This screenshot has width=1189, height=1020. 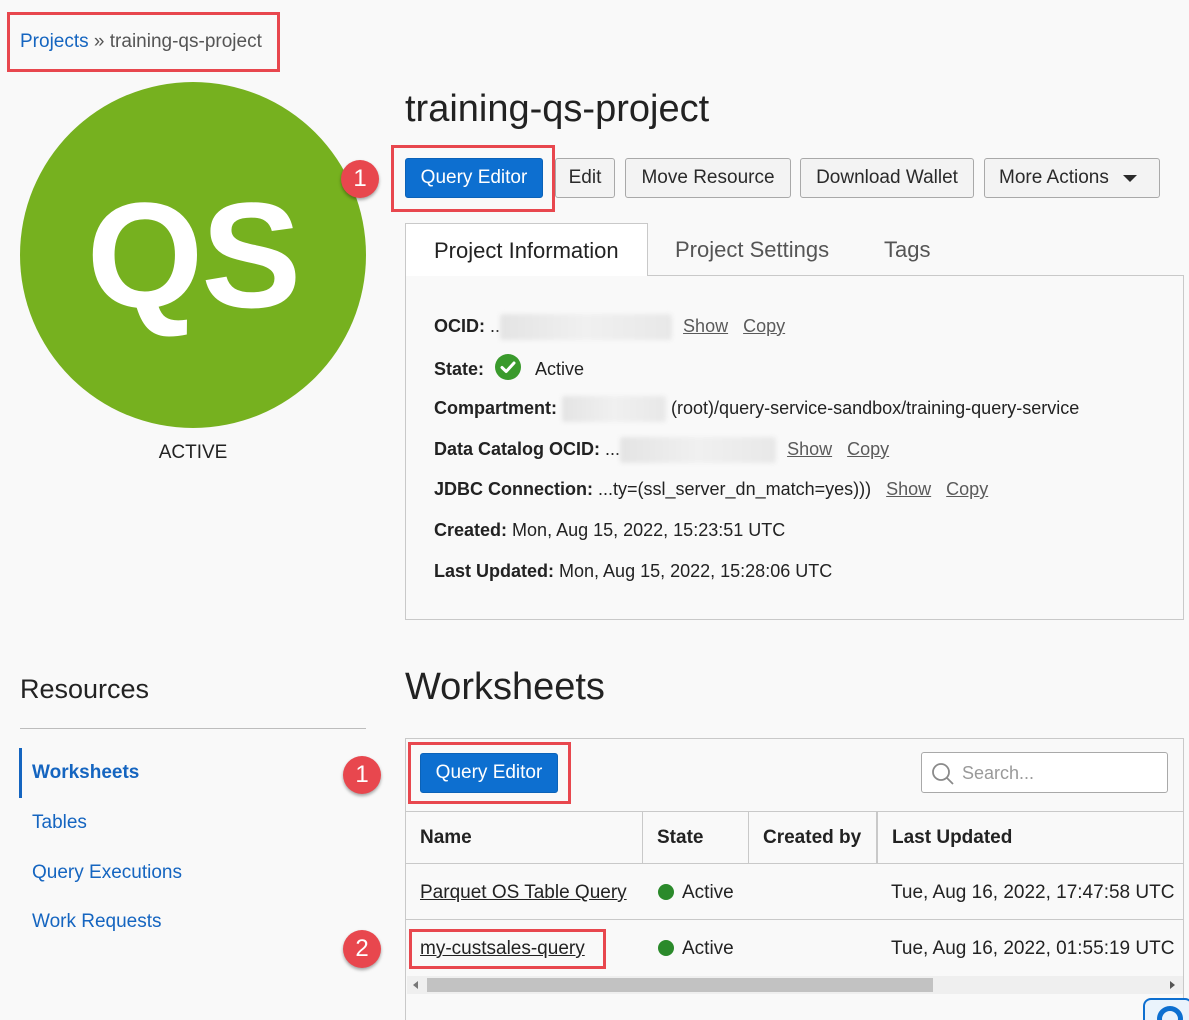 What do you see at coordinates (362, 949) in the screenshot?
I see `callout-2: 2` at bounding box center [362, 949].